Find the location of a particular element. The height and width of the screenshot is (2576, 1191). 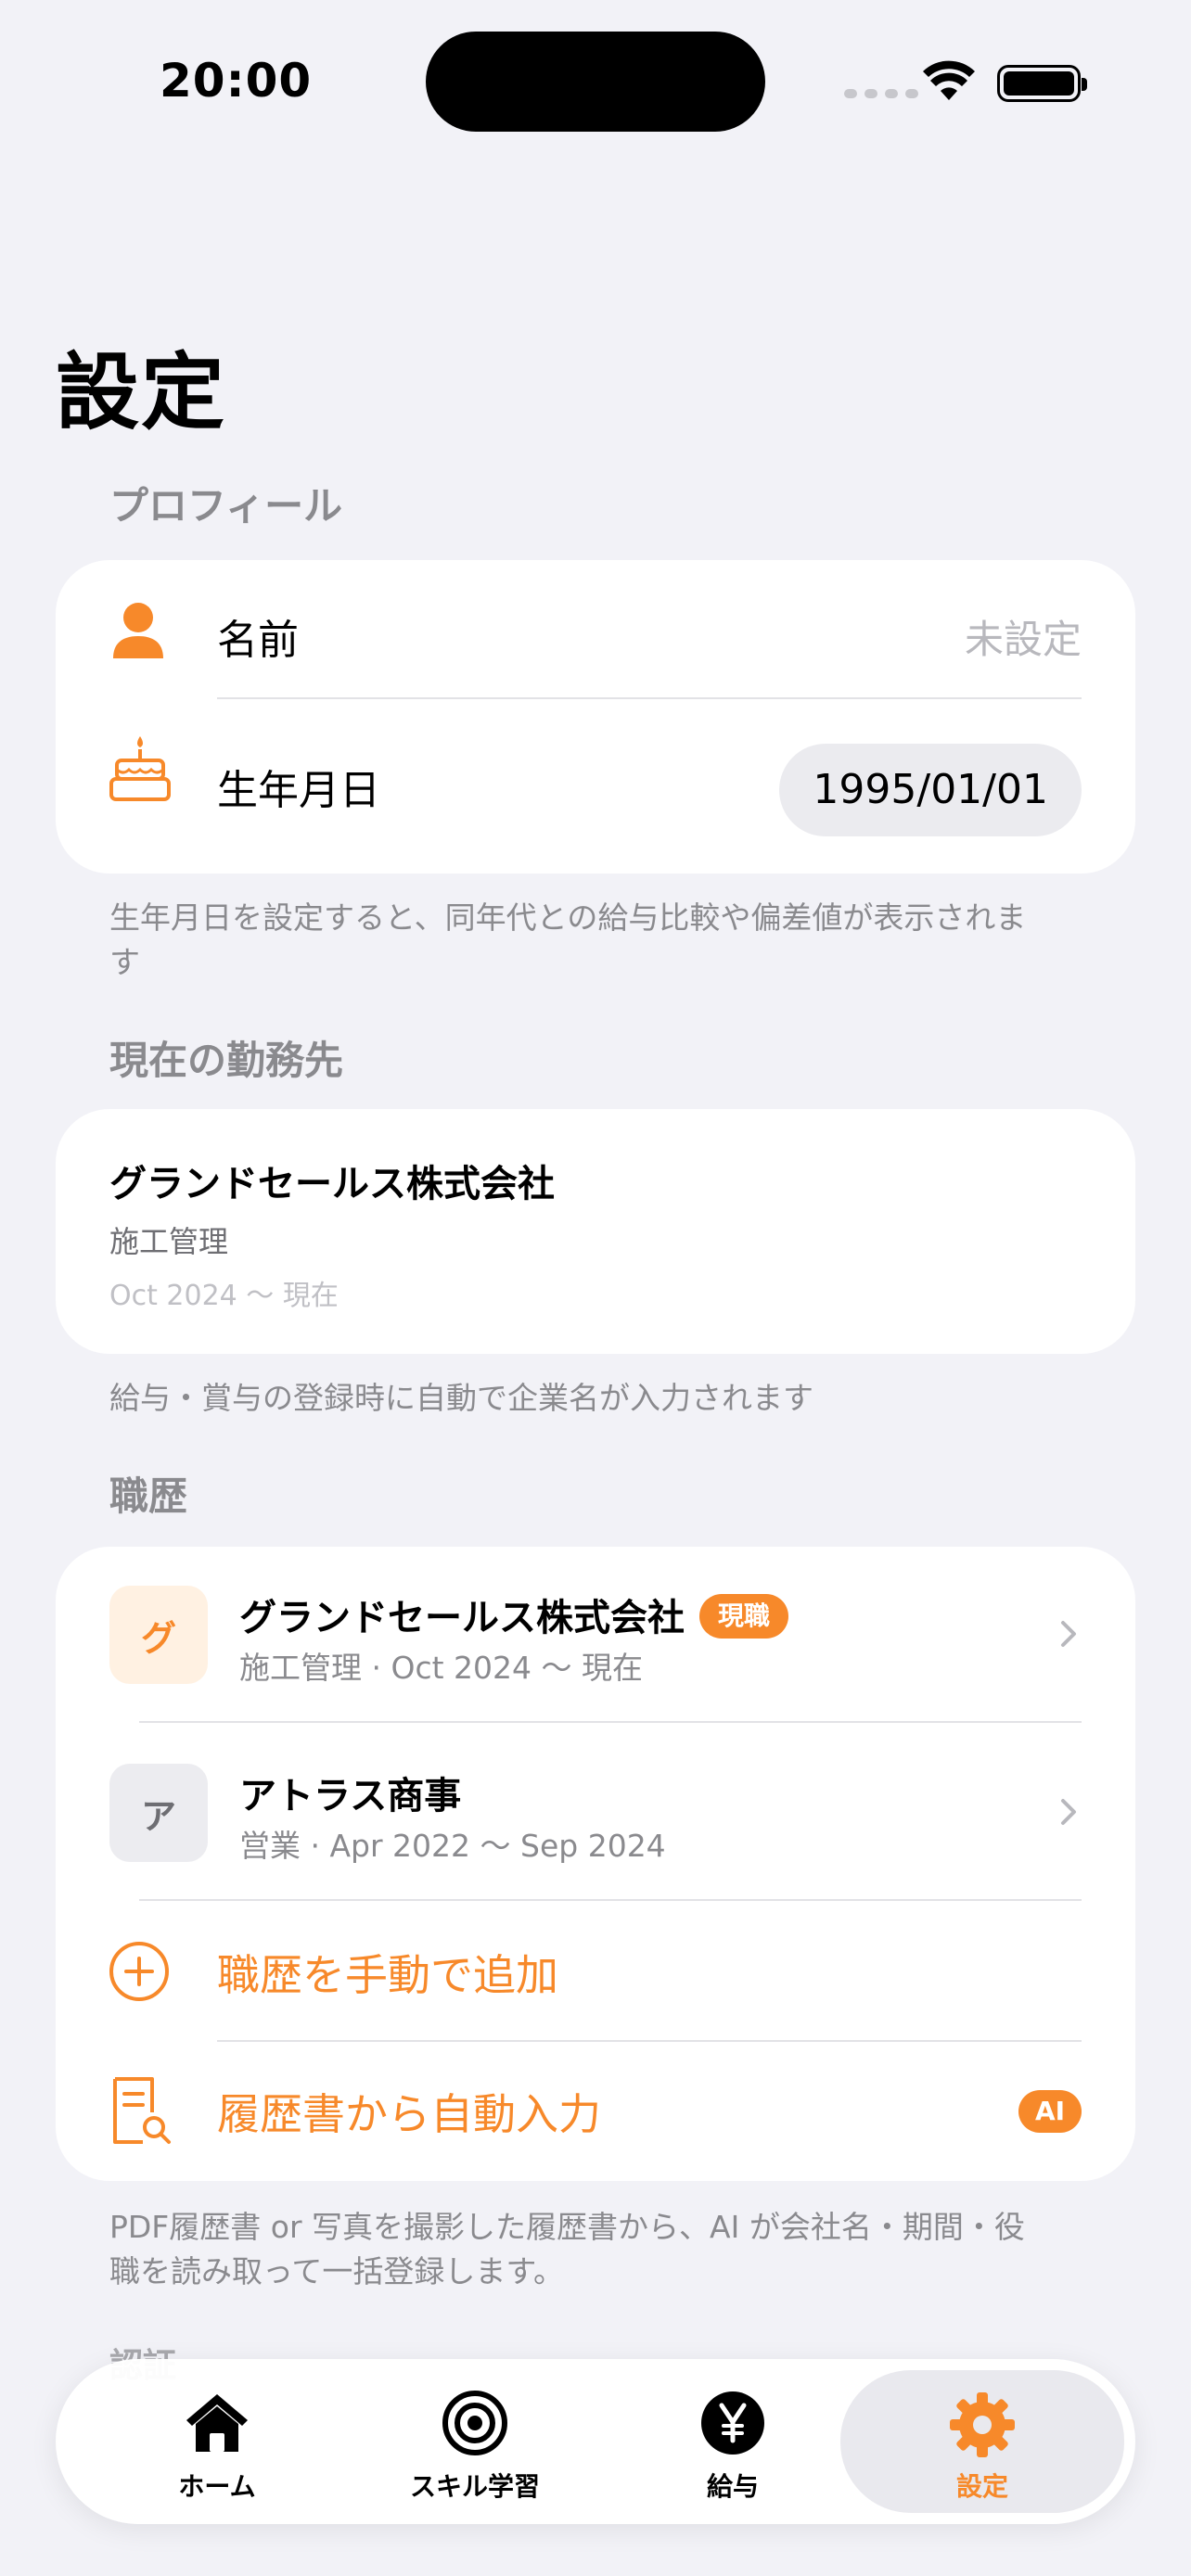

wifi-icon is located at coordinates (949, 80).